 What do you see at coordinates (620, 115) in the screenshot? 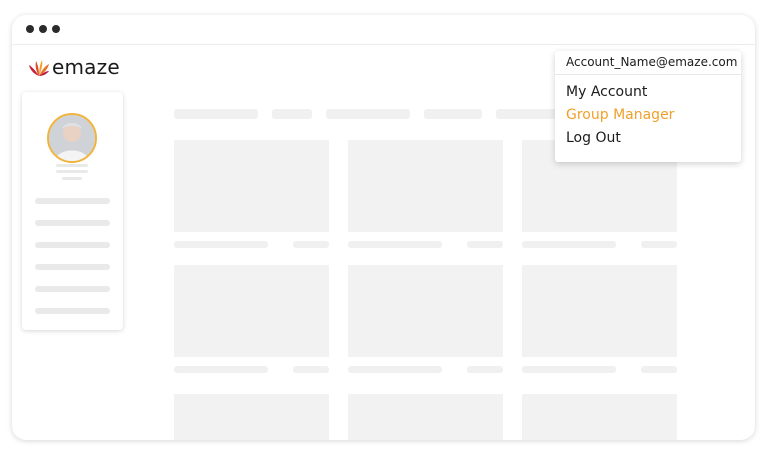
I see `menu-item-group-manager: Group Manager` at bounding box center [620, 115].